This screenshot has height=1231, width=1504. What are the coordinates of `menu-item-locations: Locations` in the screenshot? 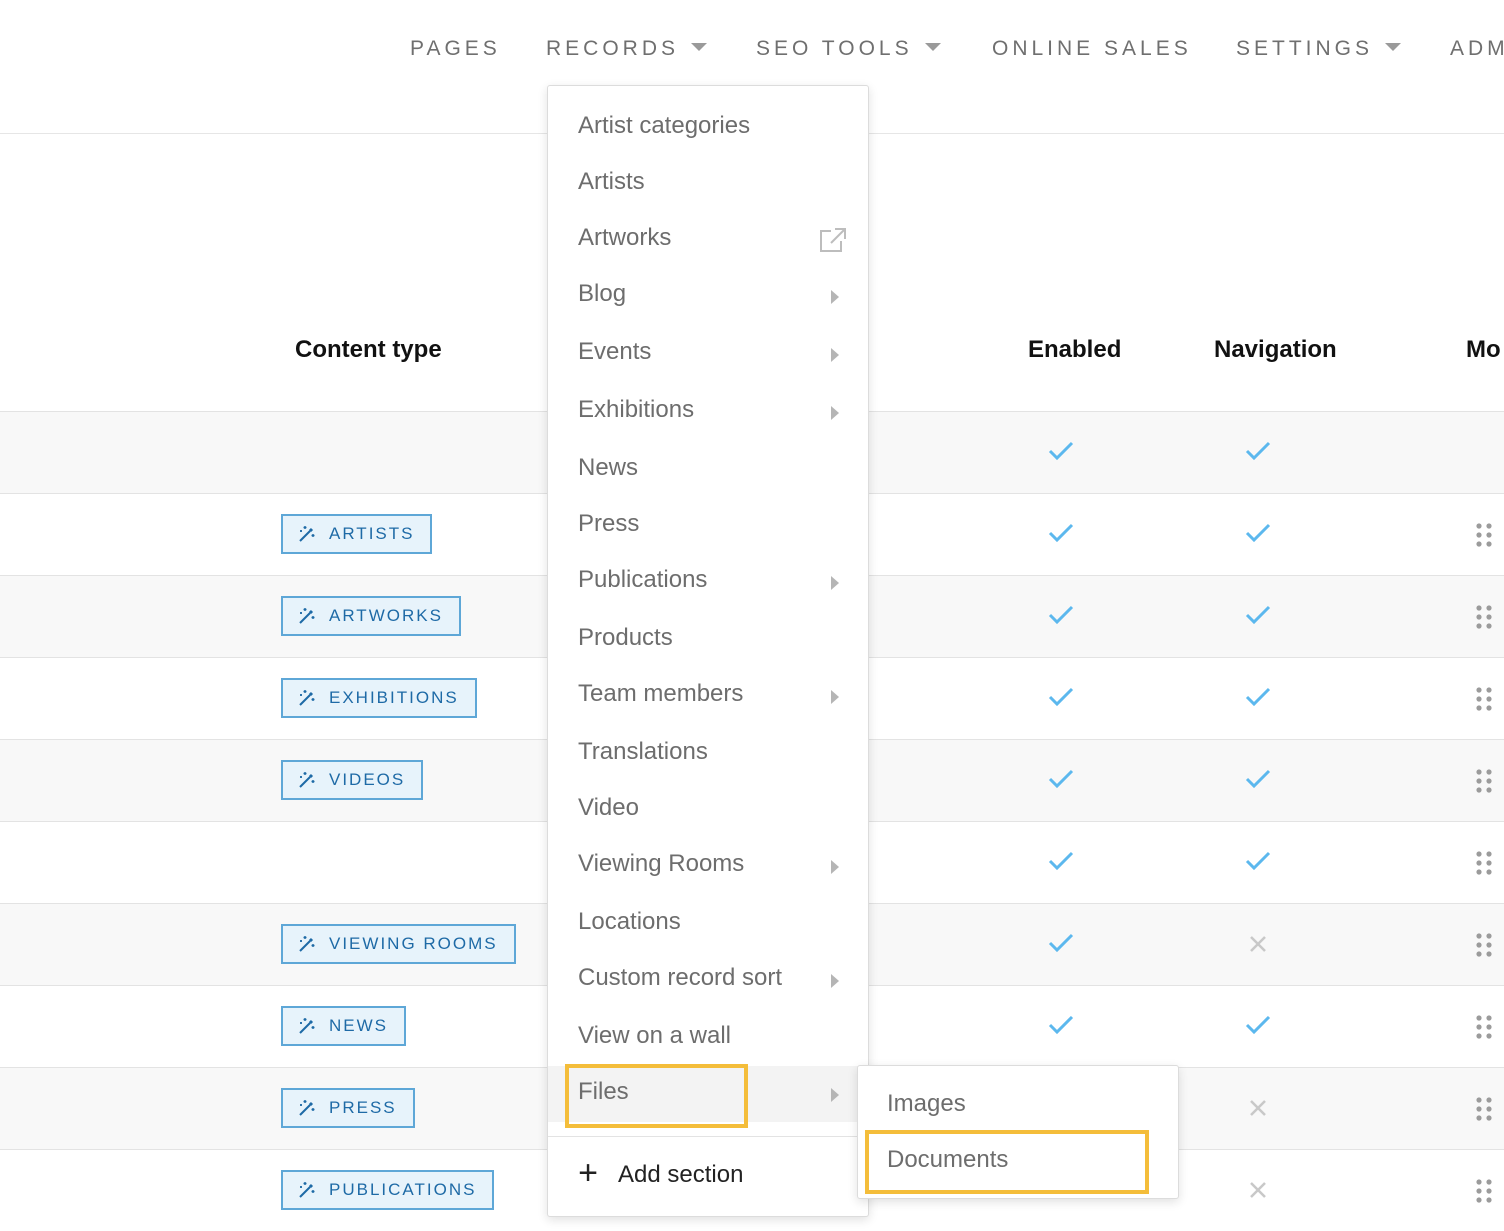 It's located at (629, 922).